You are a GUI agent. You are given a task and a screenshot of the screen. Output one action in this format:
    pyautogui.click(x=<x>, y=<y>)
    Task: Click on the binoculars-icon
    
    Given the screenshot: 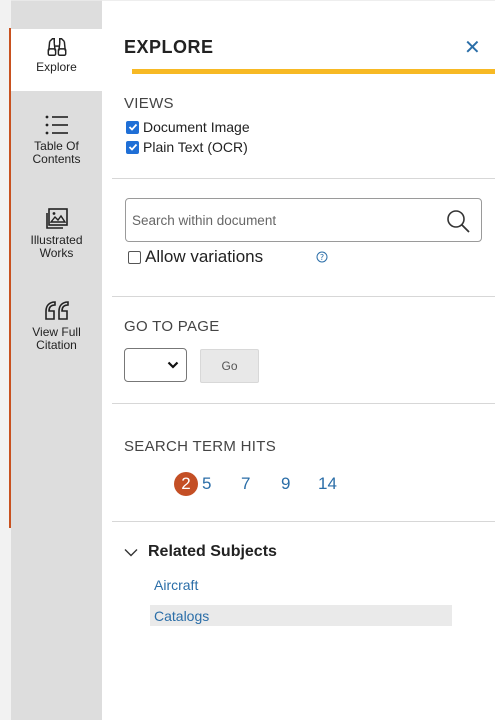 What is the action you would take?
    pyautogui.click(x=56, y=47)
    